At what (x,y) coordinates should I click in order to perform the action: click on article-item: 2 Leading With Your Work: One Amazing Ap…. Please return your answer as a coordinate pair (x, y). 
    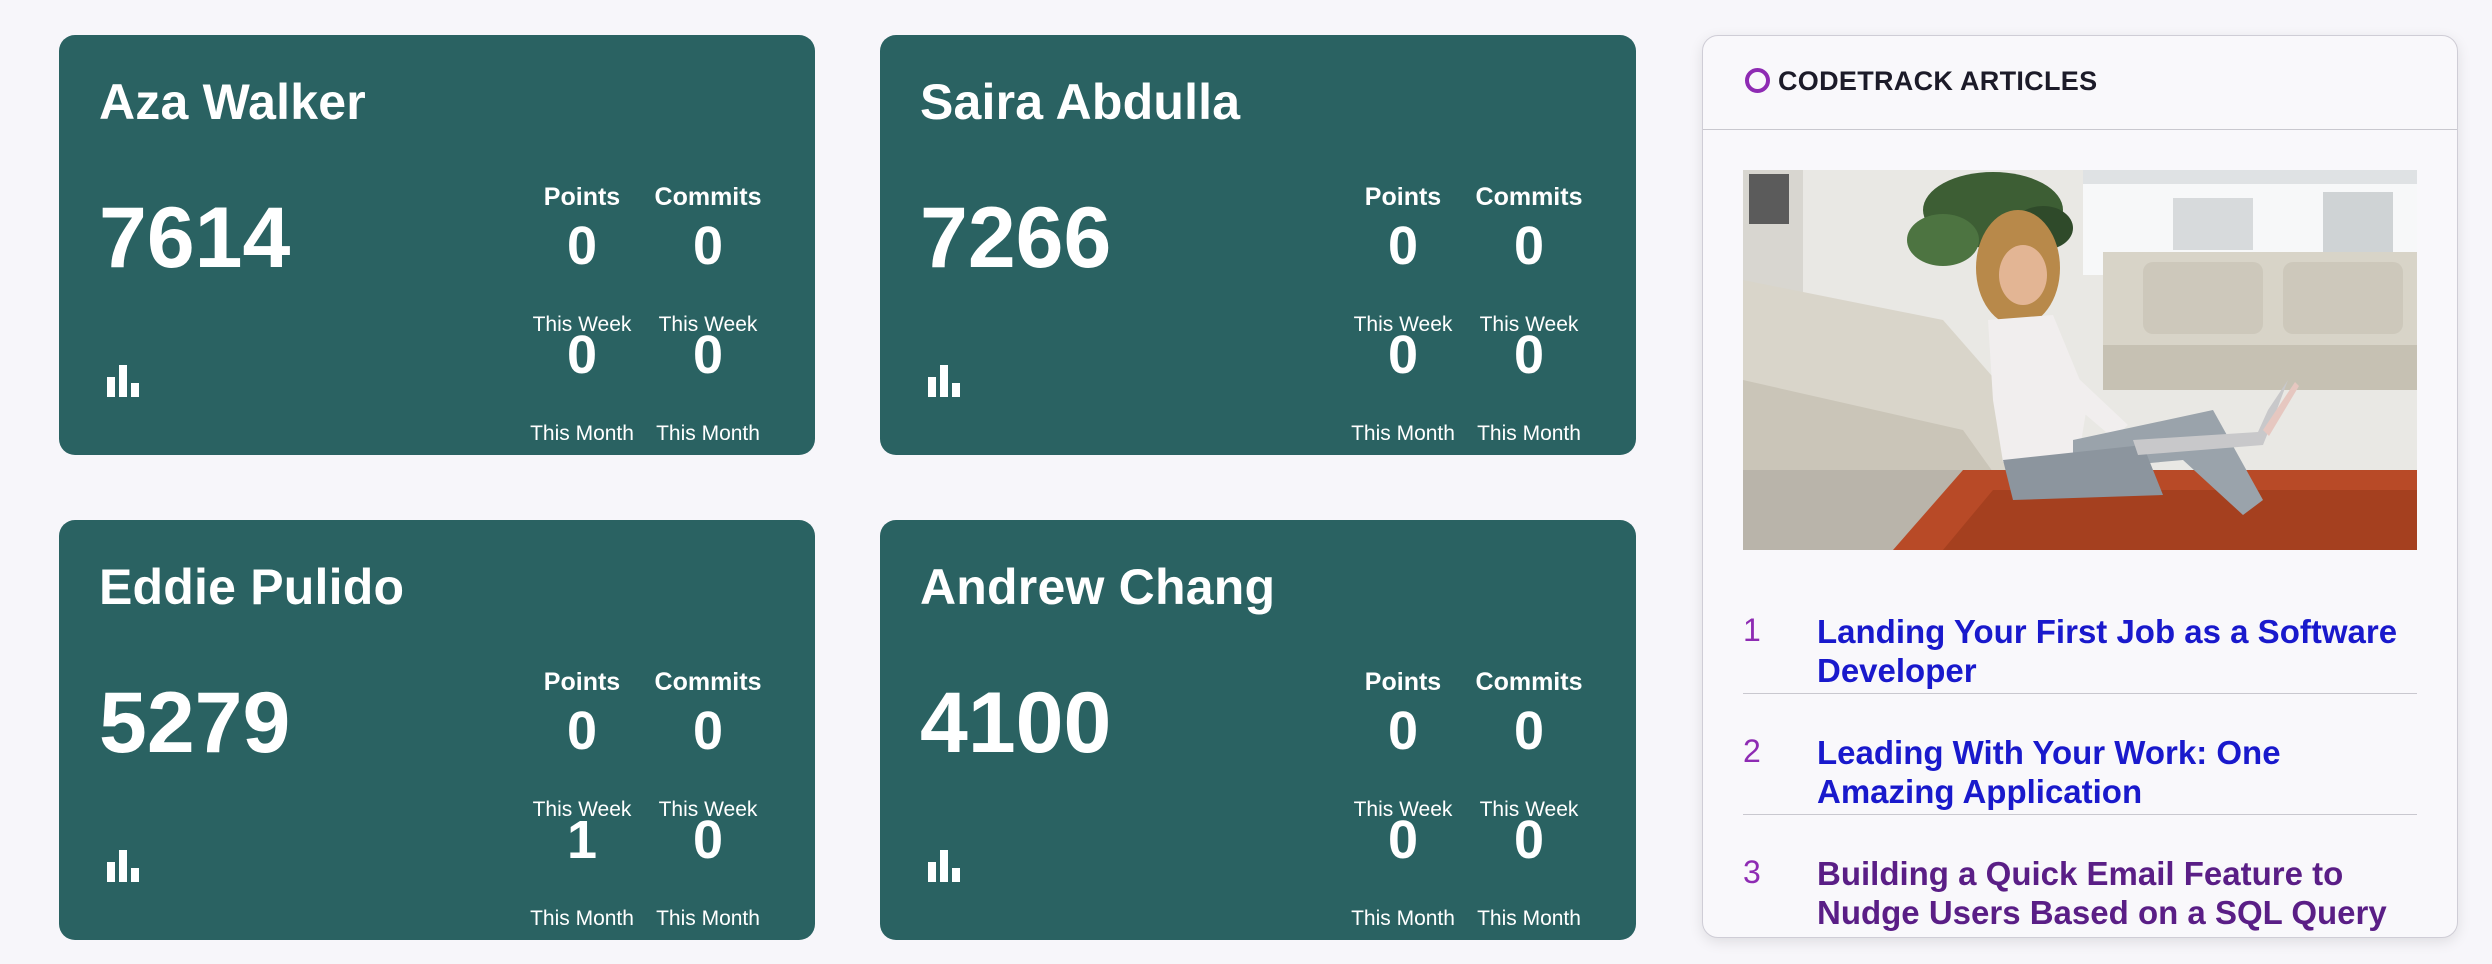
    Looking at the image, I should click on (2080, 755).